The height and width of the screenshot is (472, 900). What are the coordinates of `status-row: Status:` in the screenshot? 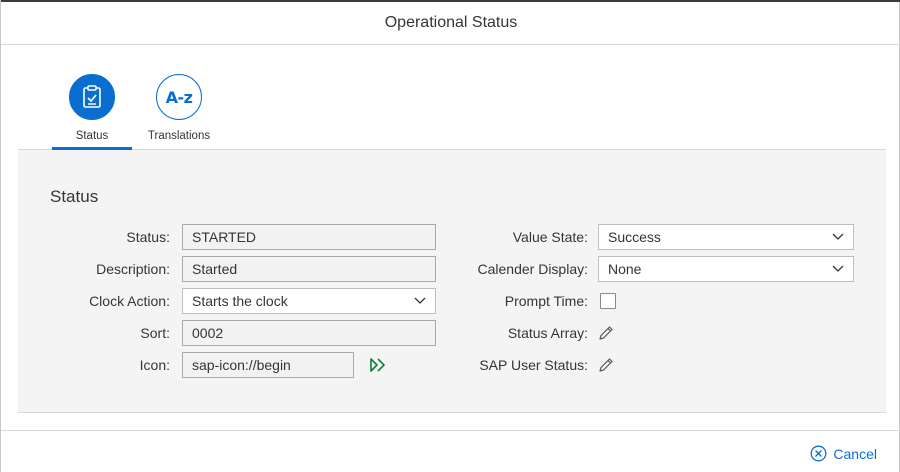 It's located at (94, 237).